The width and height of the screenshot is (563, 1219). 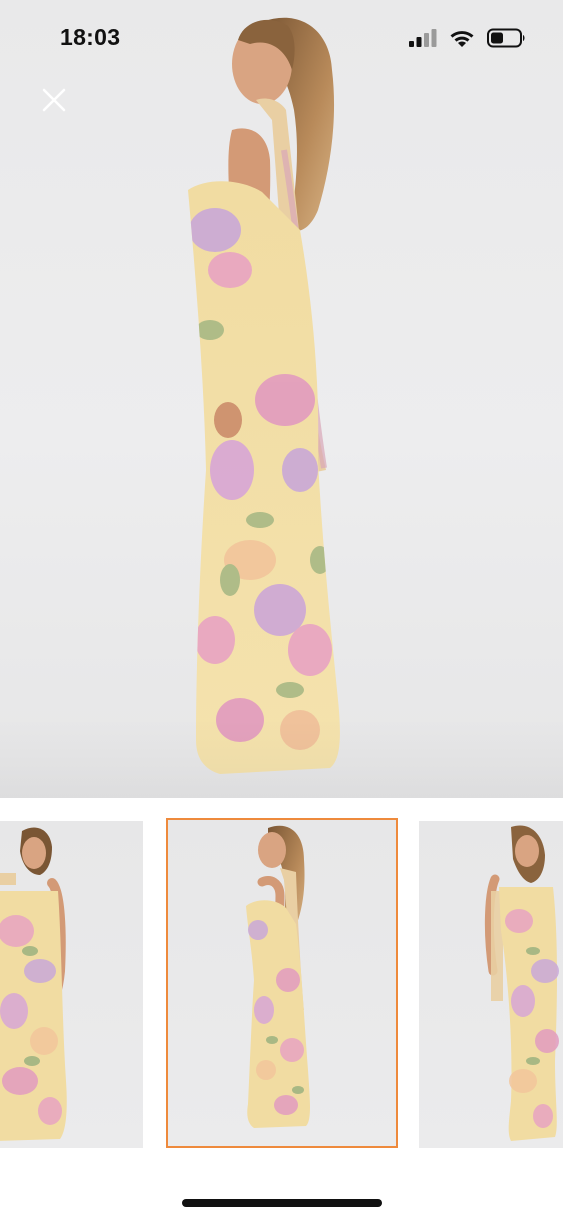 I want to click on battery-icon, so click(x=506, y=38).